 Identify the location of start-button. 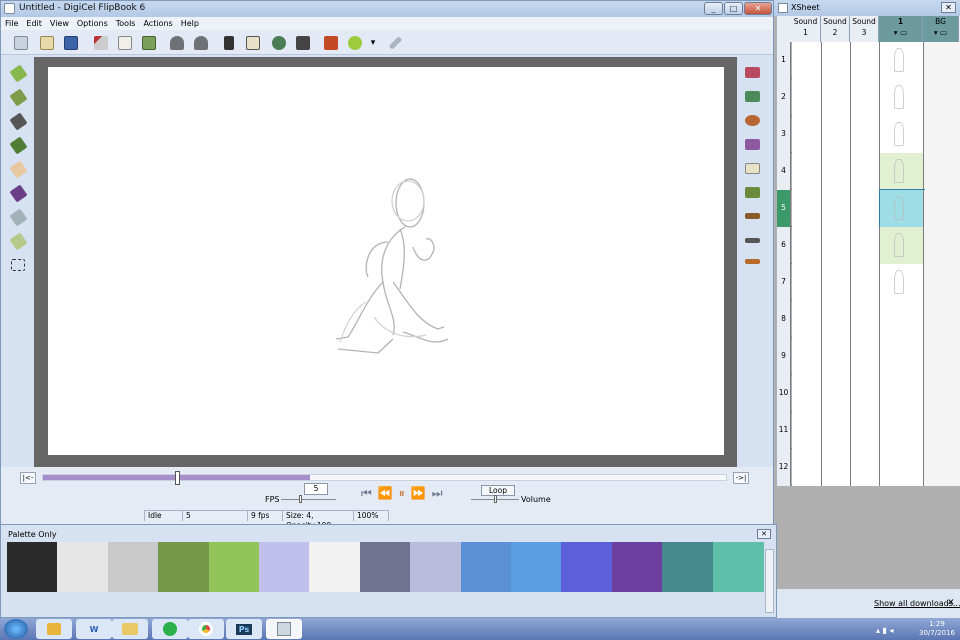
(16, 629).